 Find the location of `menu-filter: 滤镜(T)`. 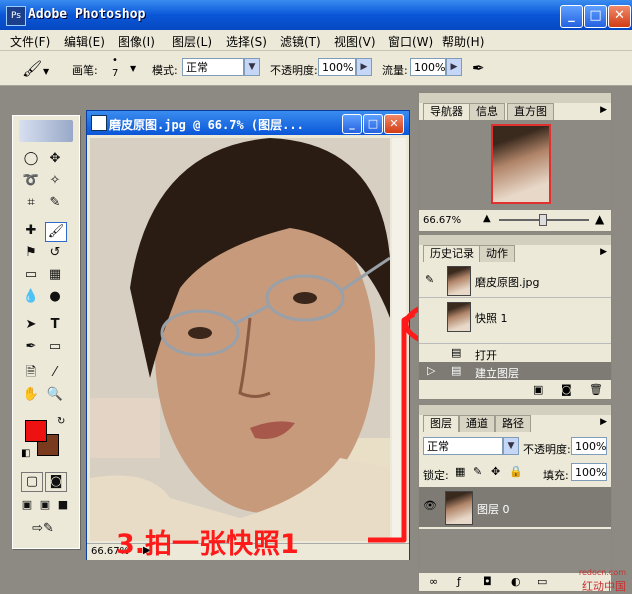

menu-filter: 滤镜(T) is located at coordinates (300, 41).